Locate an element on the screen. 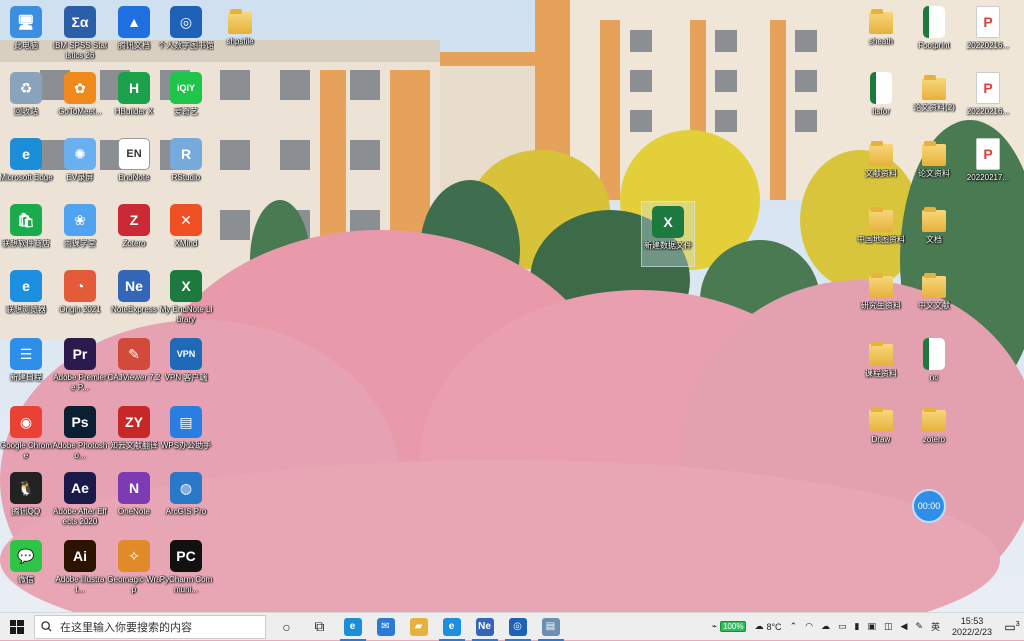  monitor-icon: ▭ is located at coordinates (842, 626).